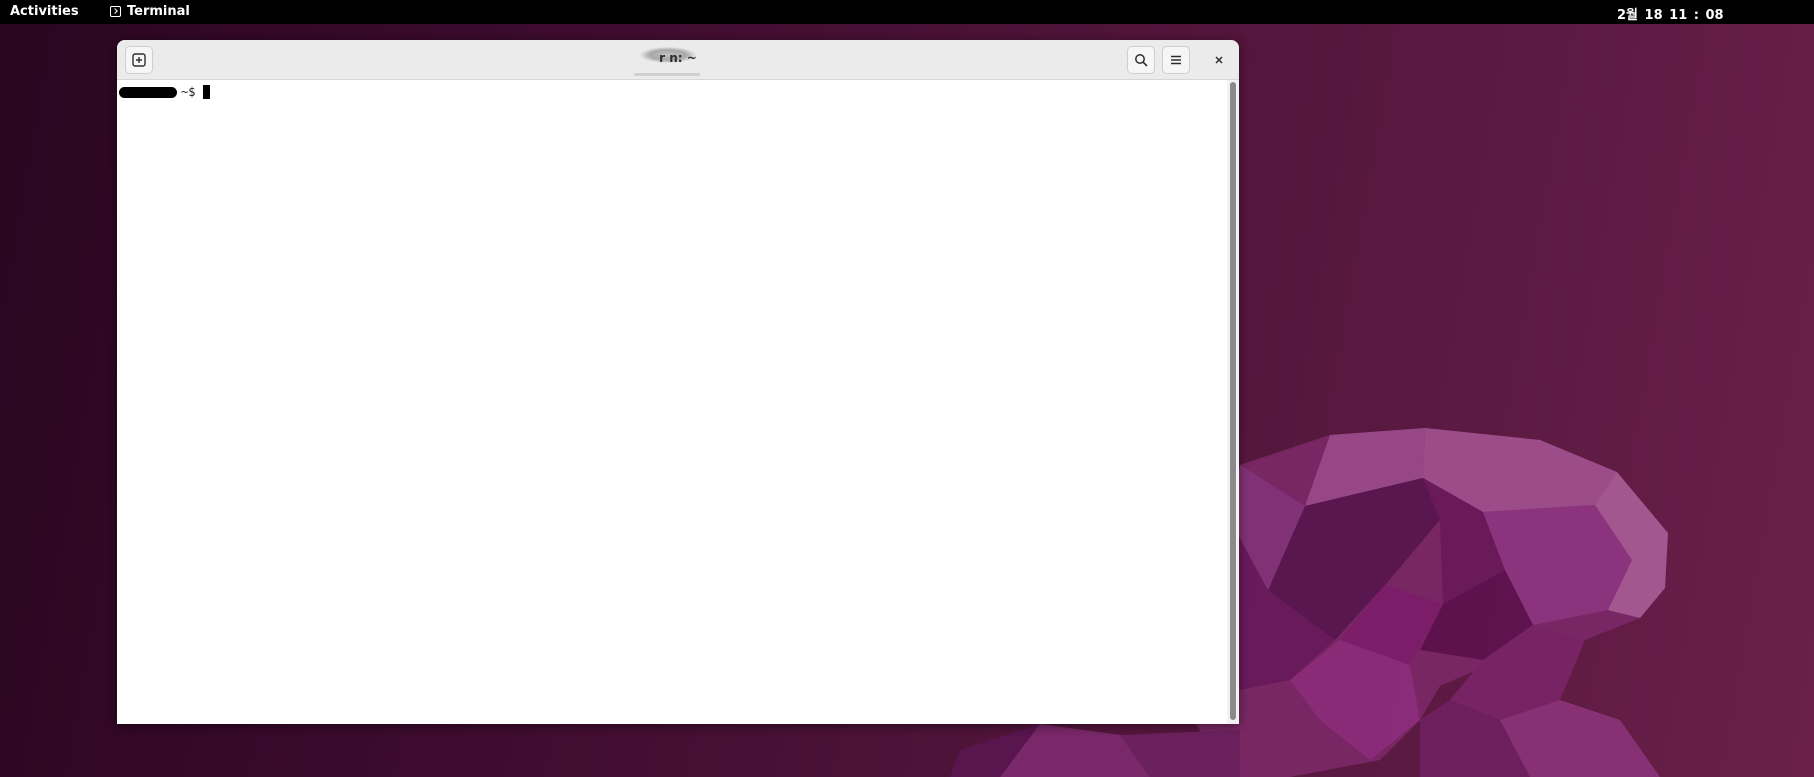 This screenshot has width=1814, height=777. I want to click on search-icon, so click(1141, 60).